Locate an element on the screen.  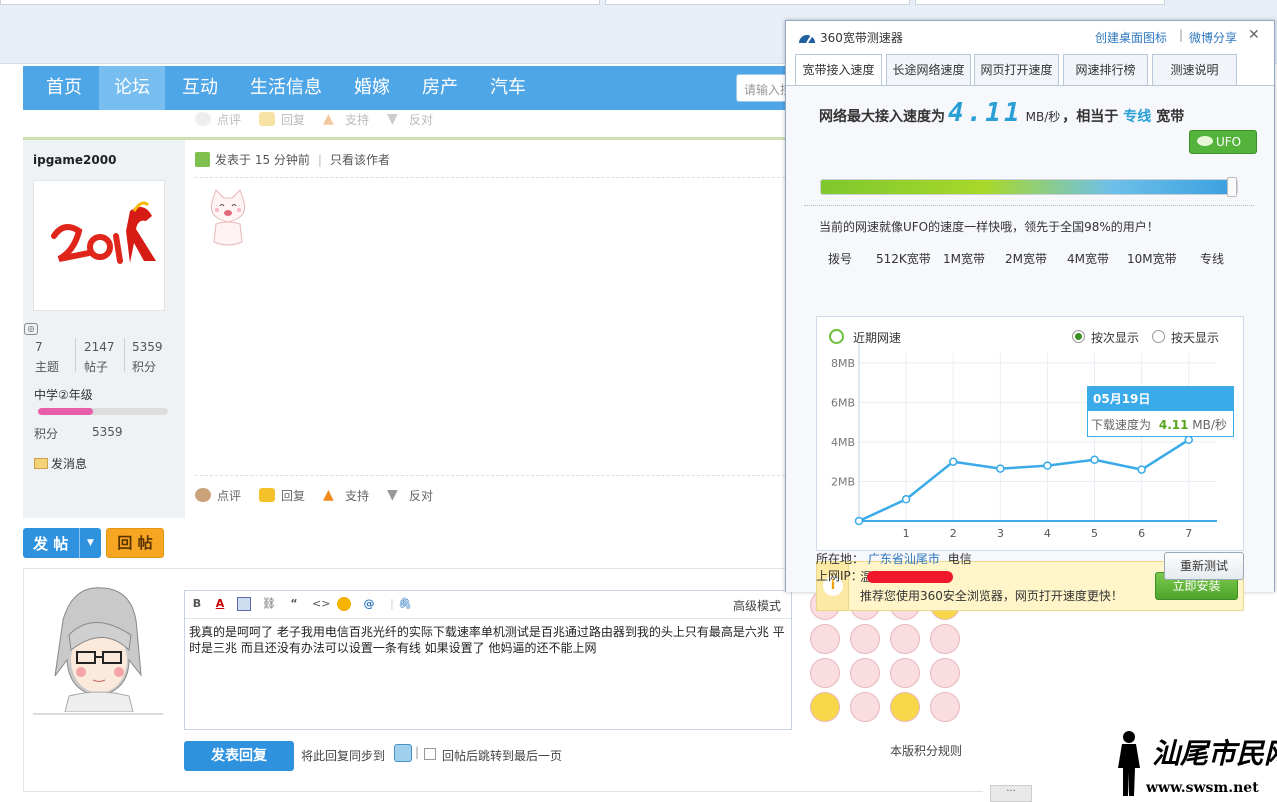
x-tick-label: 4 is located at coordinates (1047, 533).